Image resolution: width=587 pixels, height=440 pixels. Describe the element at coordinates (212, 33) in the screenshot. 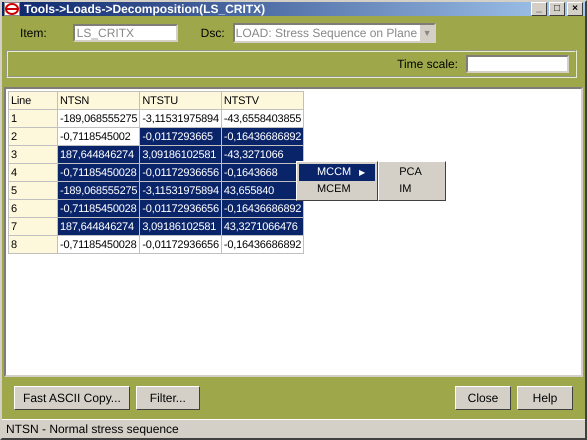

I see `dsc-label: Dsc:` at that location.